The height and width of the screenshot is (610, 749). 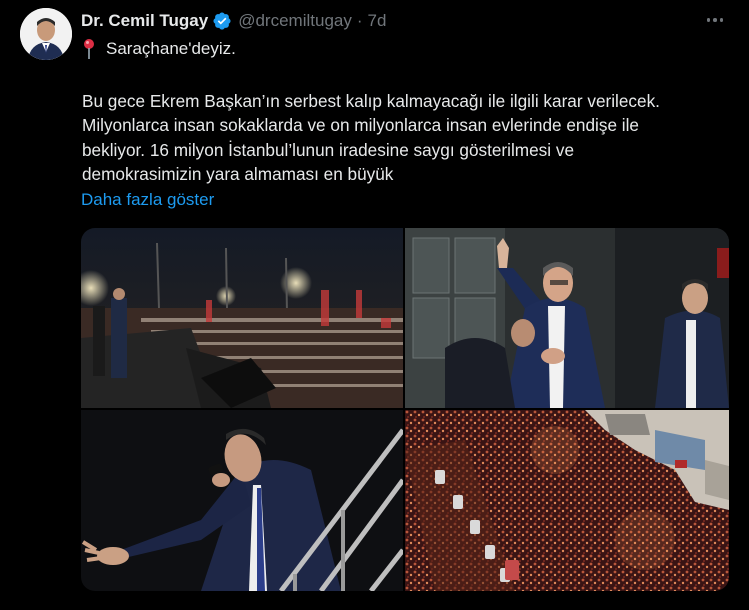 What do you see at coordinates (238, 173) in the screenshot?
I see `tweet-text-line: demokrasimizin yara almaması en büyük` at bounding box center [238, 173].